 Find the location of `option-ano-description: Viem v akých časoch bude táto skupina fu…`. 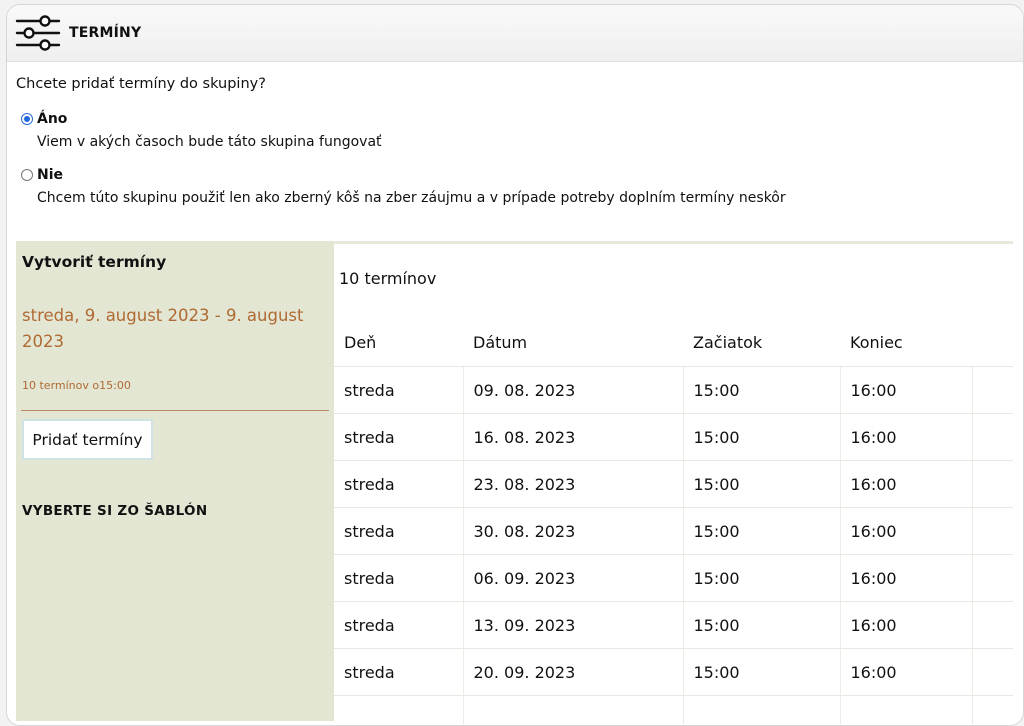

option-ano-description: Viem v akých časoch bude táto skupina fu… is located at coordinates (209, 142).